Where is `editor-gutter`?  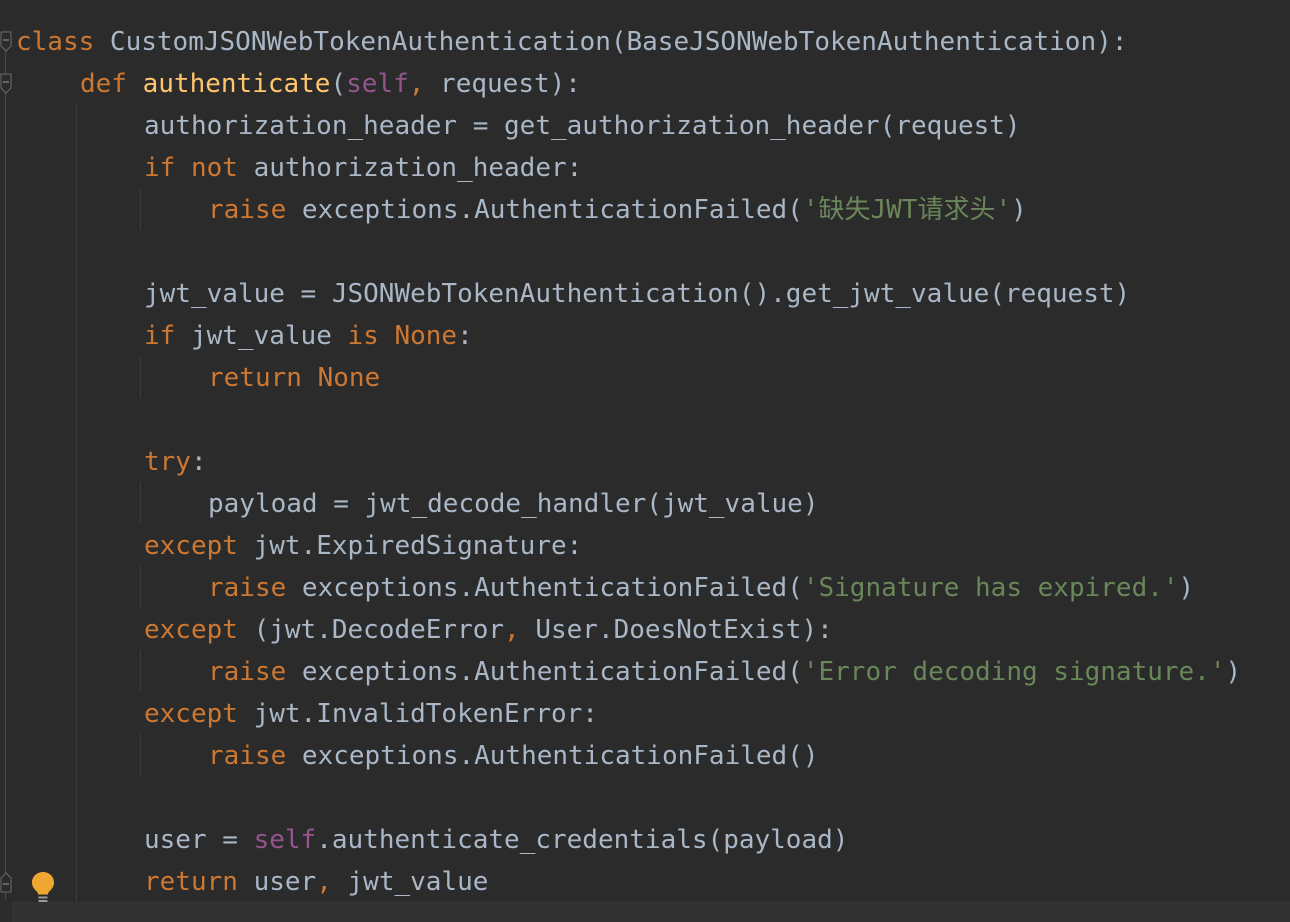 editor-gutter is located at coordinates (6, 461).